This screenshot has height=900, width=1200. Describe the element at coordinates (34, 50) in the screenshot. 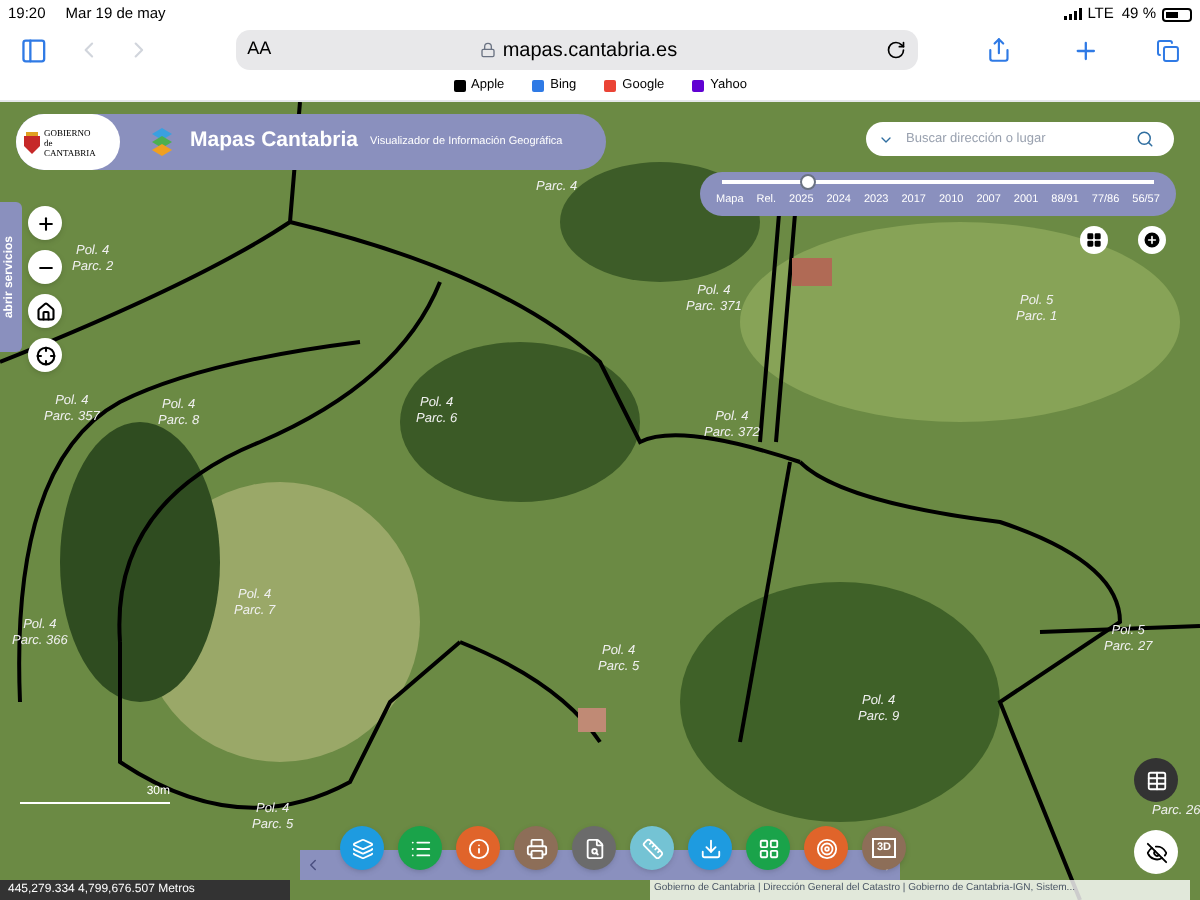

I see `sidebar-icon` at that location.